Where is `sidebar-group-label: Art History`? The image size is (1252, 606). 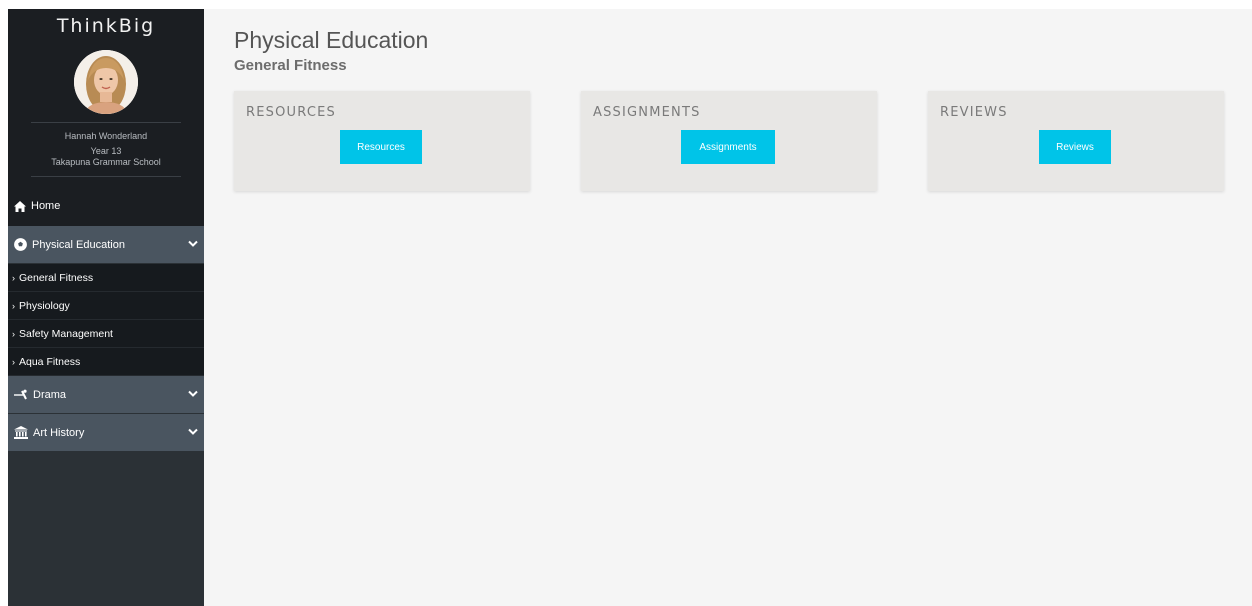 sidebar-group-label: Art History is located at coordinates (59, 432).